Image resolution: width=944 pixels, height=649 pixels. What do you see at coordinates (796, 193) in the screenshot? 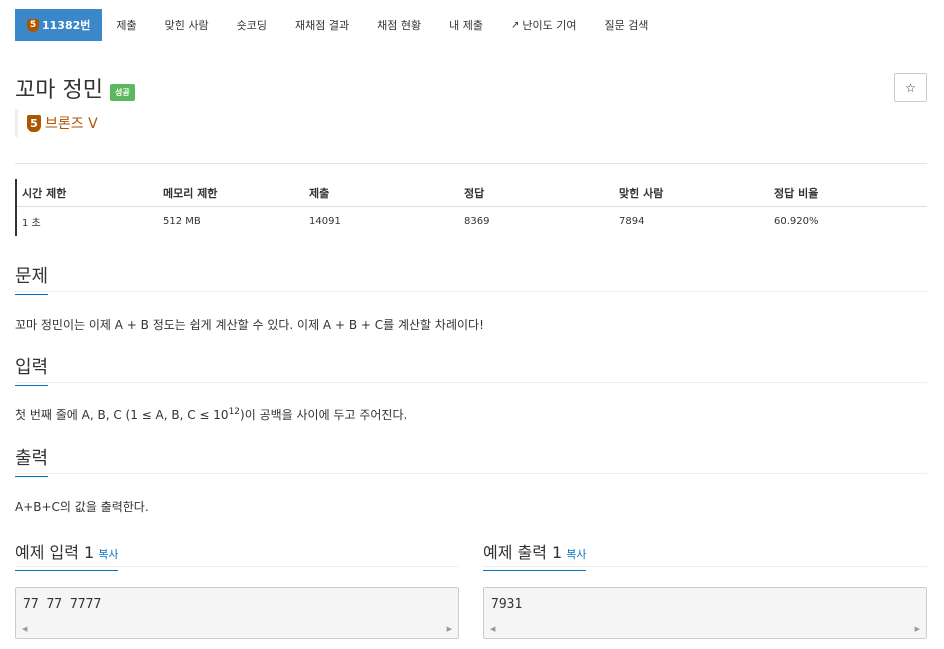
I see `header-accept-ratio: 정답 비율` at bounding box center [796, 193].